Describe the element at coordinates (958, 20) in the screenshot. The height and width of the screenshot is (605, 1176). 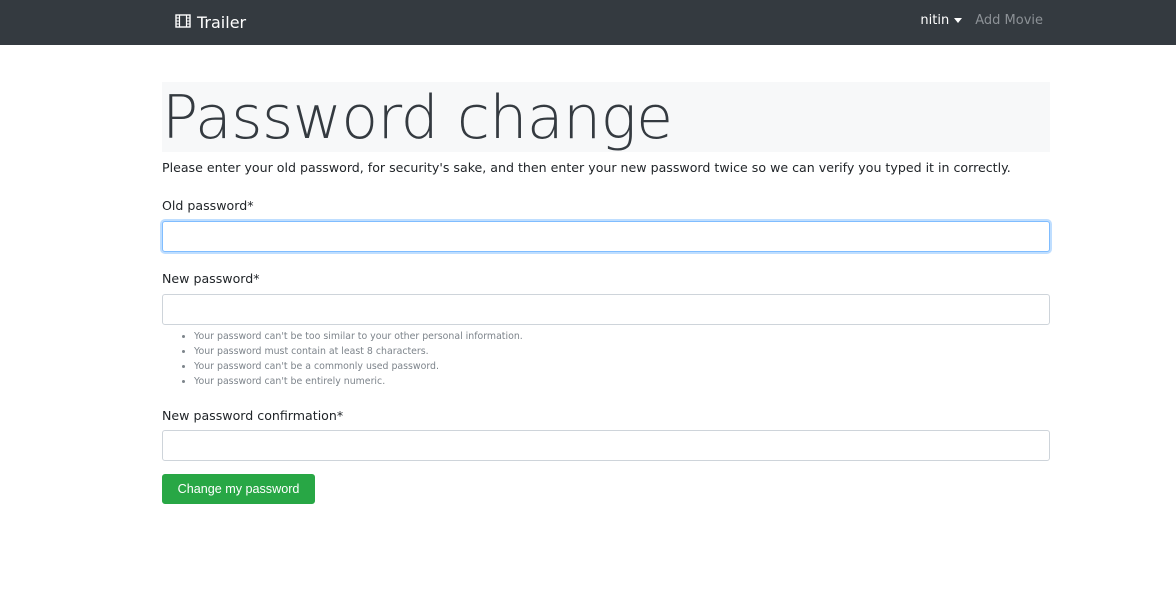
I see `caret-down-icon` at that location.